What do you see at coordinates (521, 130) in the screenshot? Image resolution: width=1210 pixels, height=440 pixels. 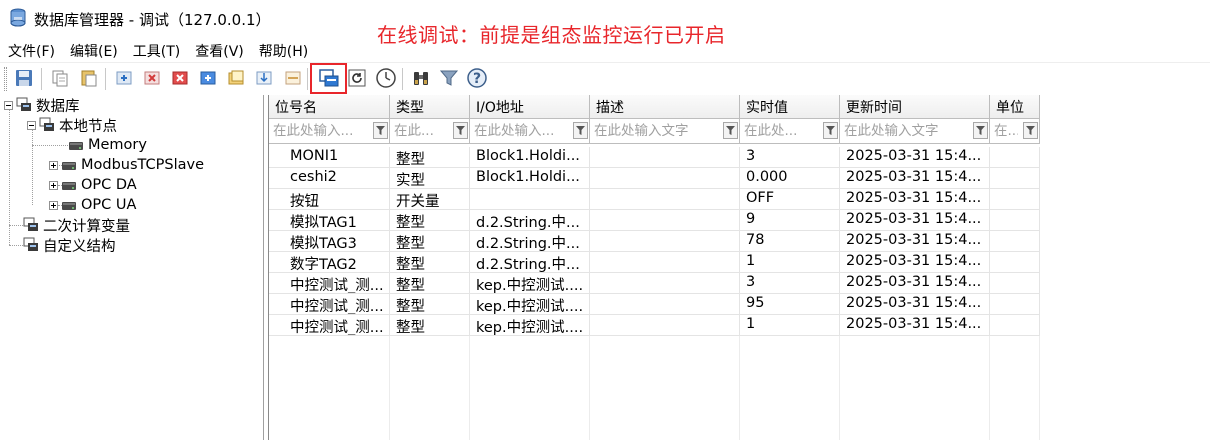 I see `filter-input-io-address` at bounding box center [521, 130].